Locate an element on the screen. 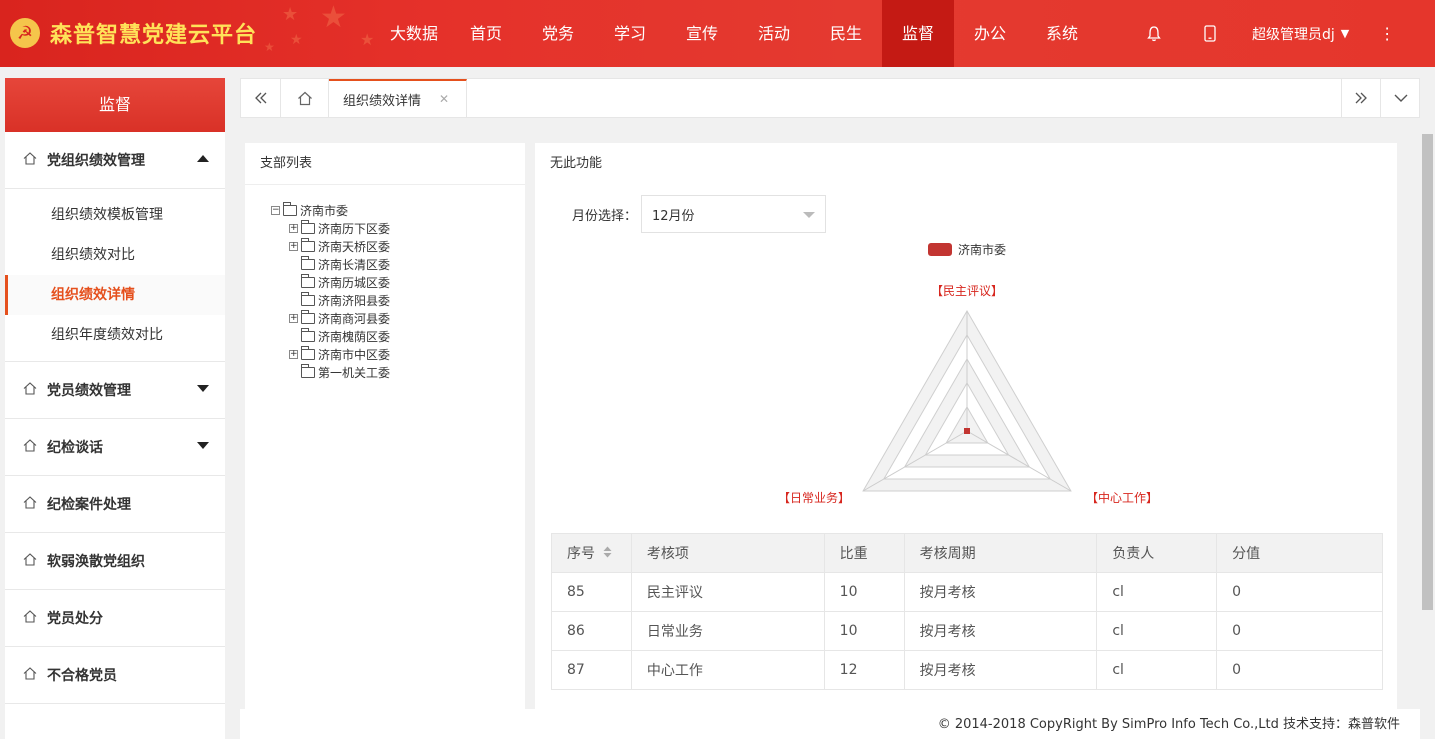 The height and width of the screenshot is (739, 1435). nav-item-1: 首页 is located at coordinates (486, 33).